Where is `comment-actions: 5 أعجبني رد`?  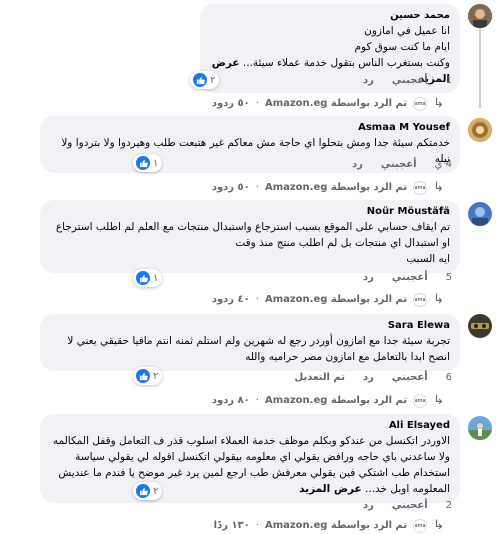
comment-actions: 5 أعجبني رد is located at coordinates (407, 277).